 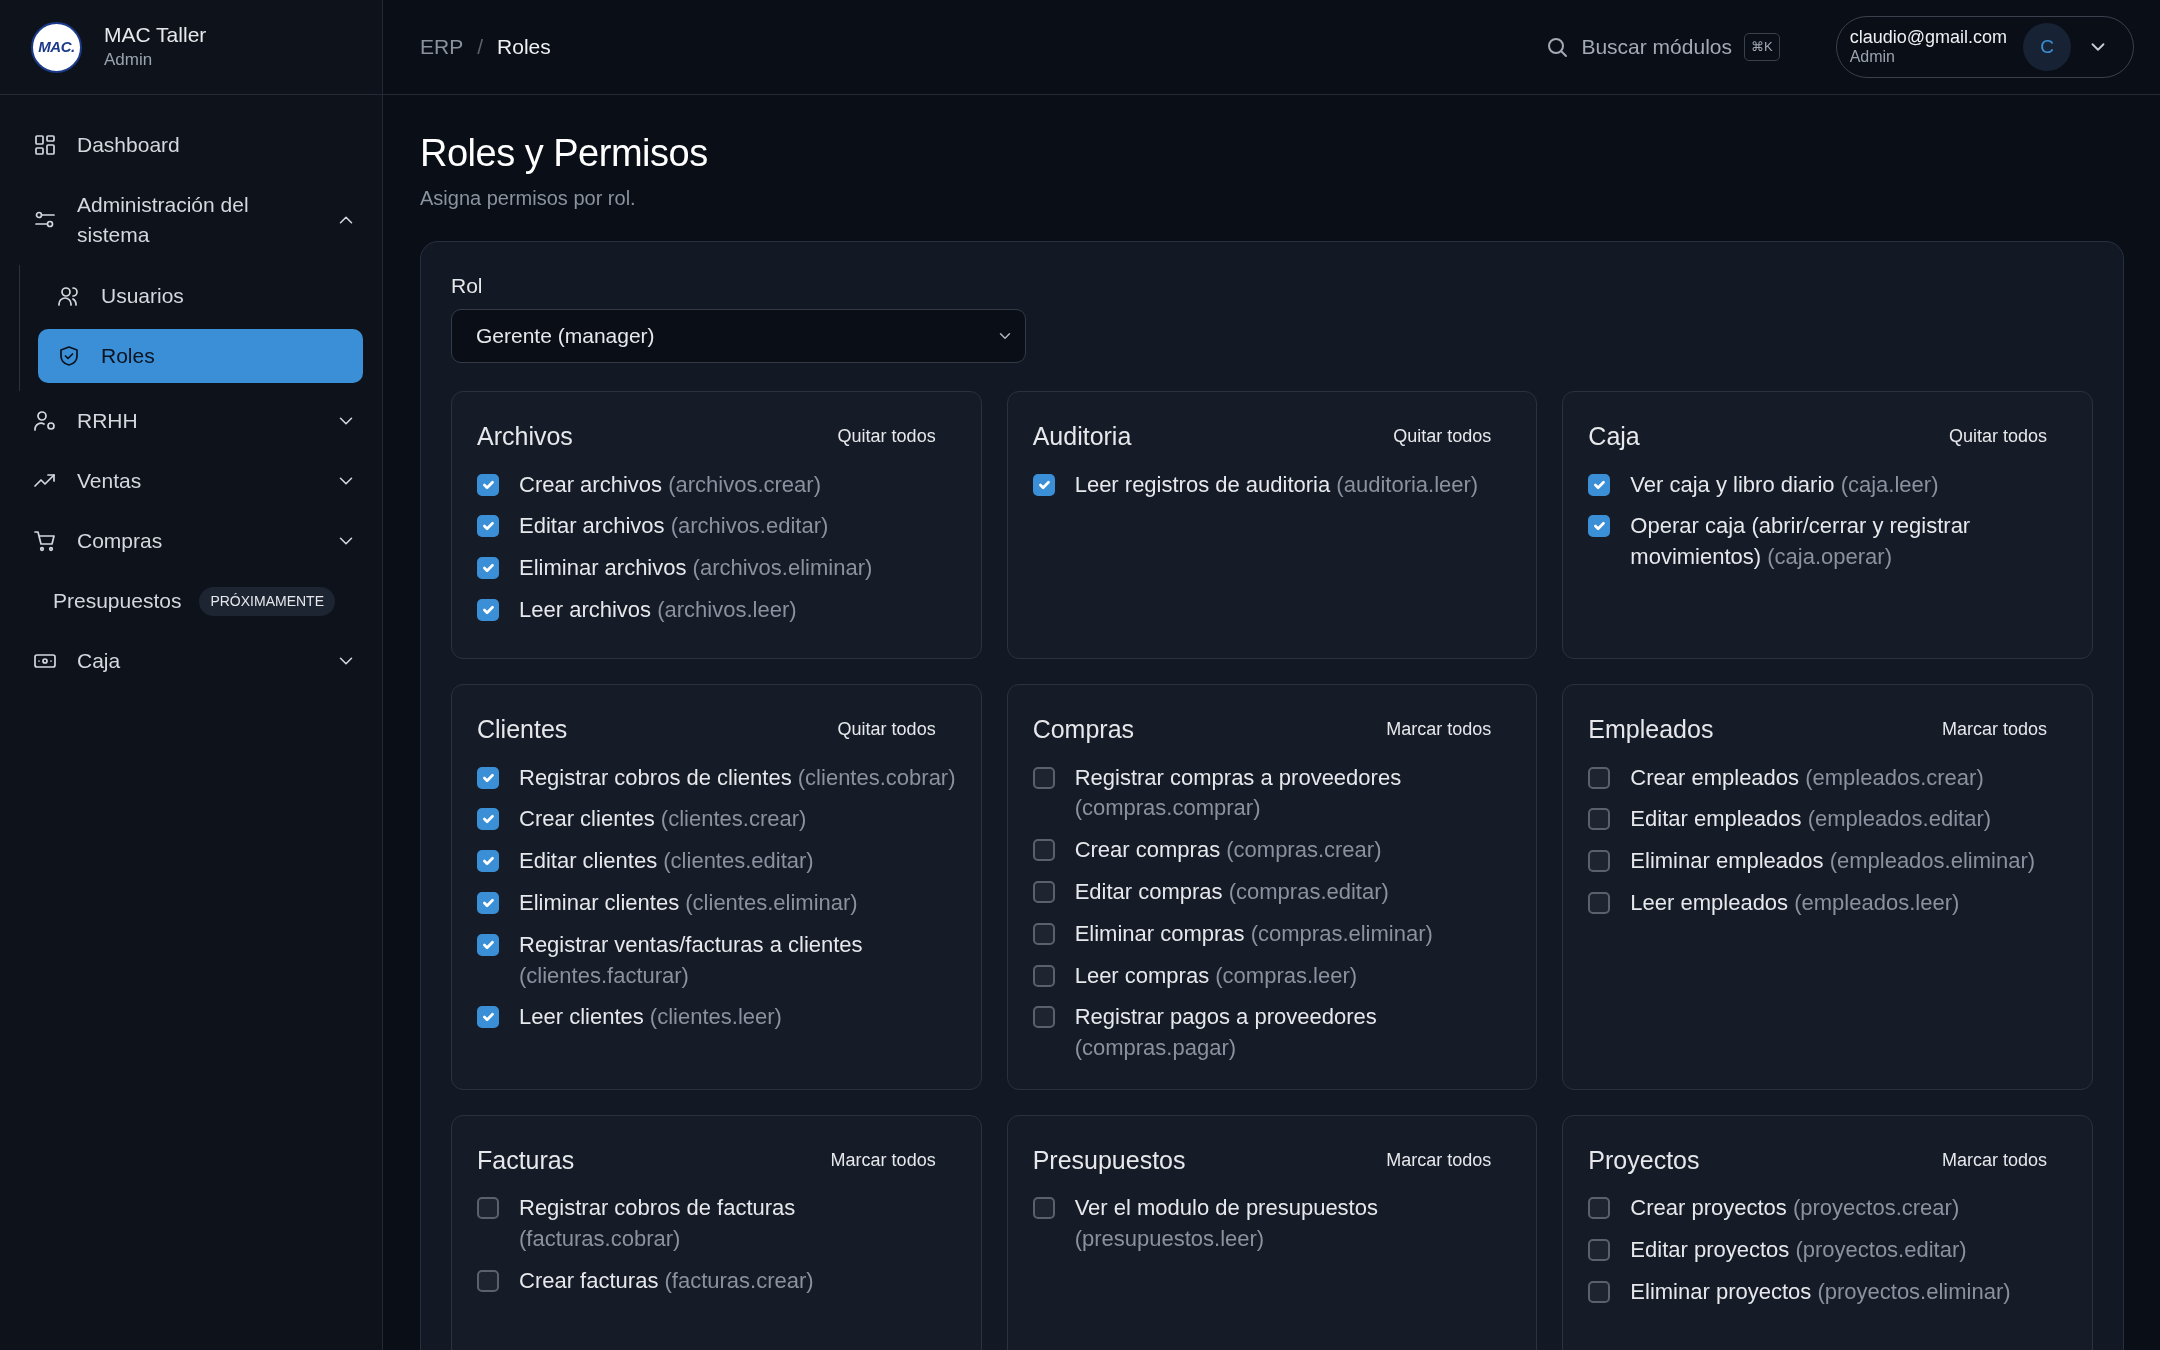 What do you see at coordinates (1811, 819) in the screenshot?
I see `permission-label: Editar empleados (empleados.editar)` at bounding box center [1811, 819].